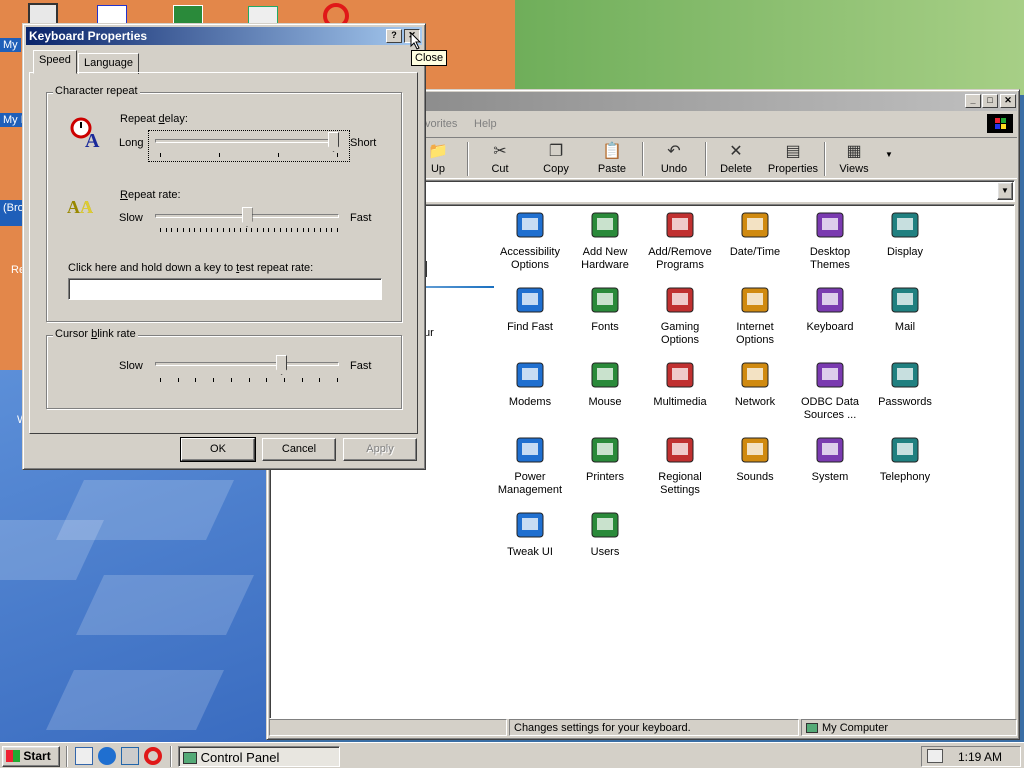  What do you see at coordinates (107, 756) in the screenshot?
I see `internet-explorer-icon` at bounding box center [107, 756].